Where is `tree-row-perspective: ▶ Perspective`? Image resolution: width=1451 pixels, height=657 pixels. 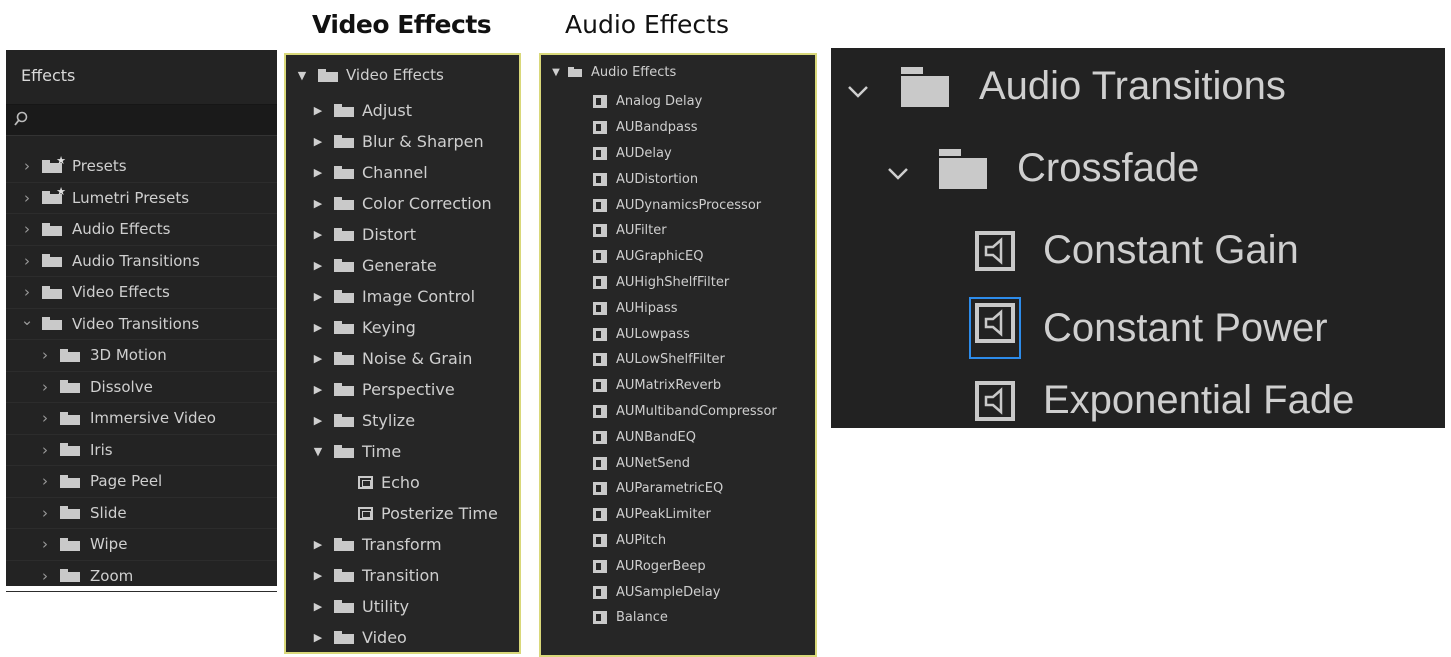 tree-row-perspective: ▶ Perspective is located at coordinates (402, 389).